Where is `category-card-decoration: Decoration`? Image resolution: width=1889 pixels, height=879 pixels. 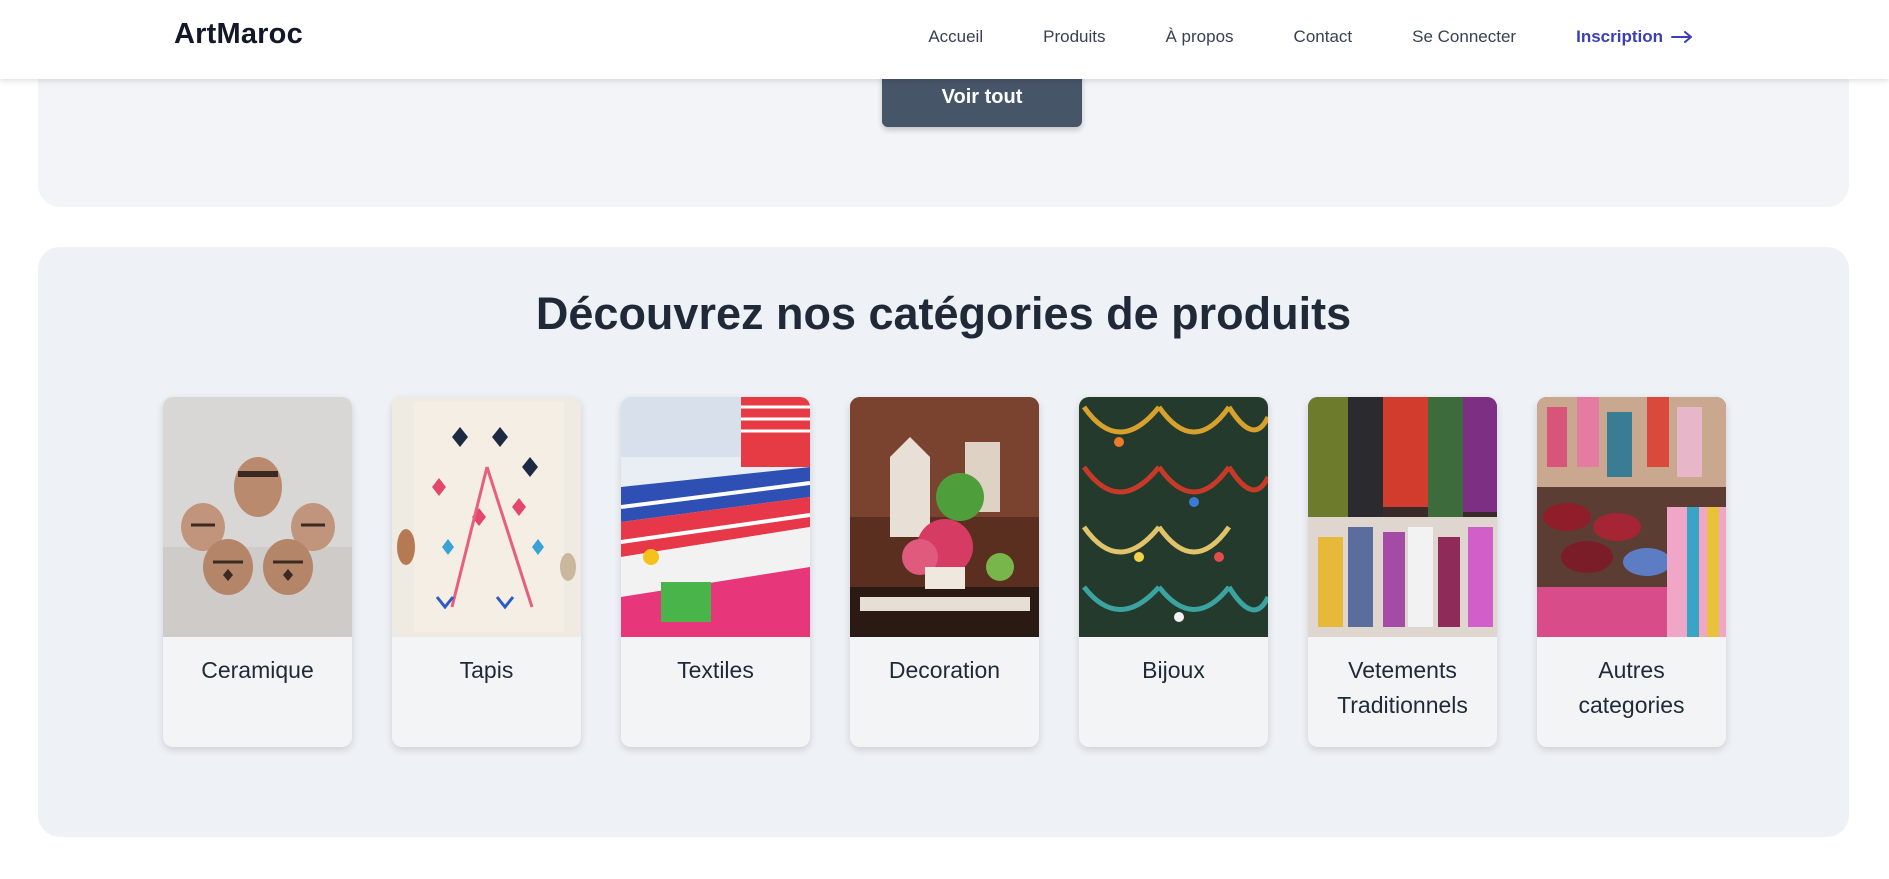 category-card-decoration: Decoration is located at coordinates (944, 572).